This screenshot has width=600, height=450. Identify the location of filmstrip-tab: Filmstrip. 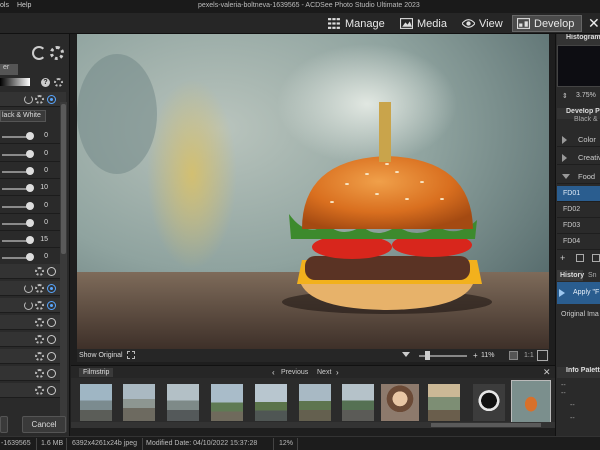
(96, 372).